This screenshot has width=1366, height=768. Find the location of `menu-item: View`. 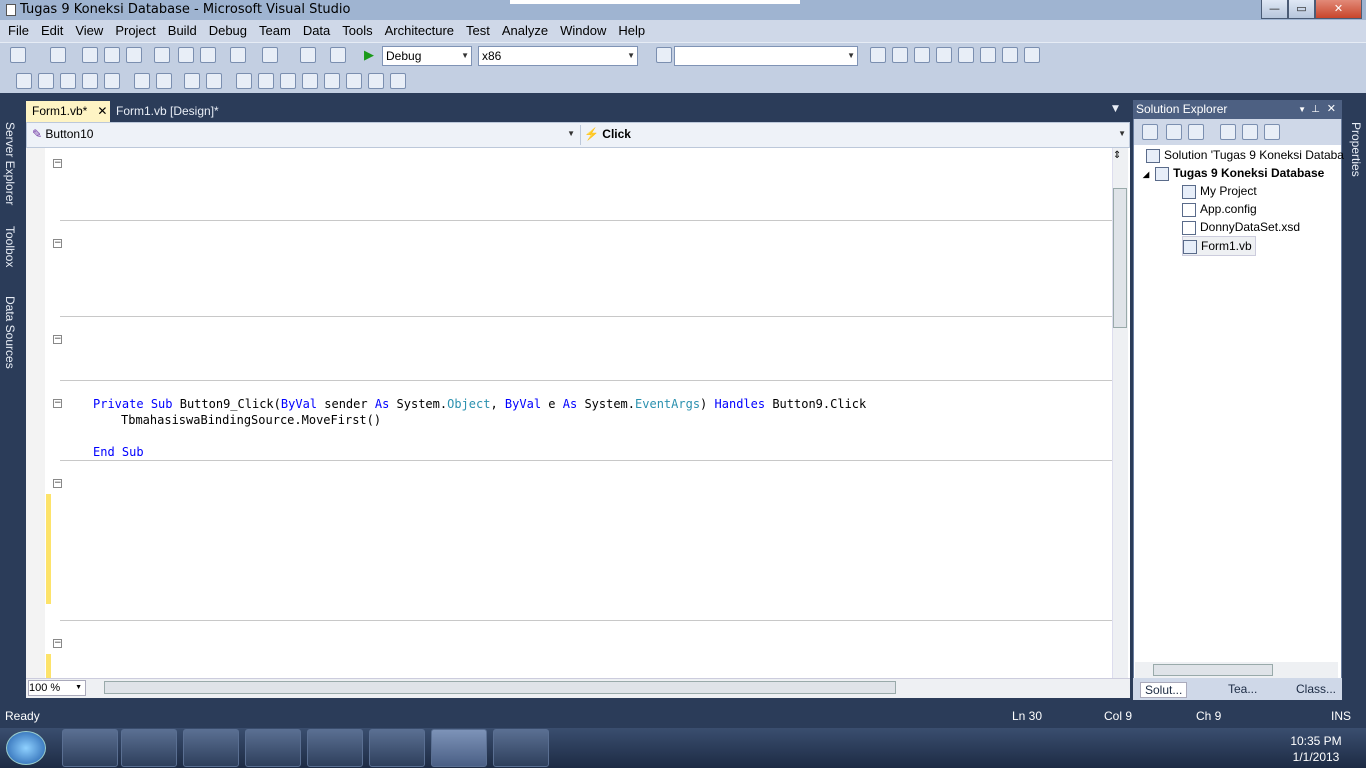

menu-item: View is located at coordinates (89, 31).